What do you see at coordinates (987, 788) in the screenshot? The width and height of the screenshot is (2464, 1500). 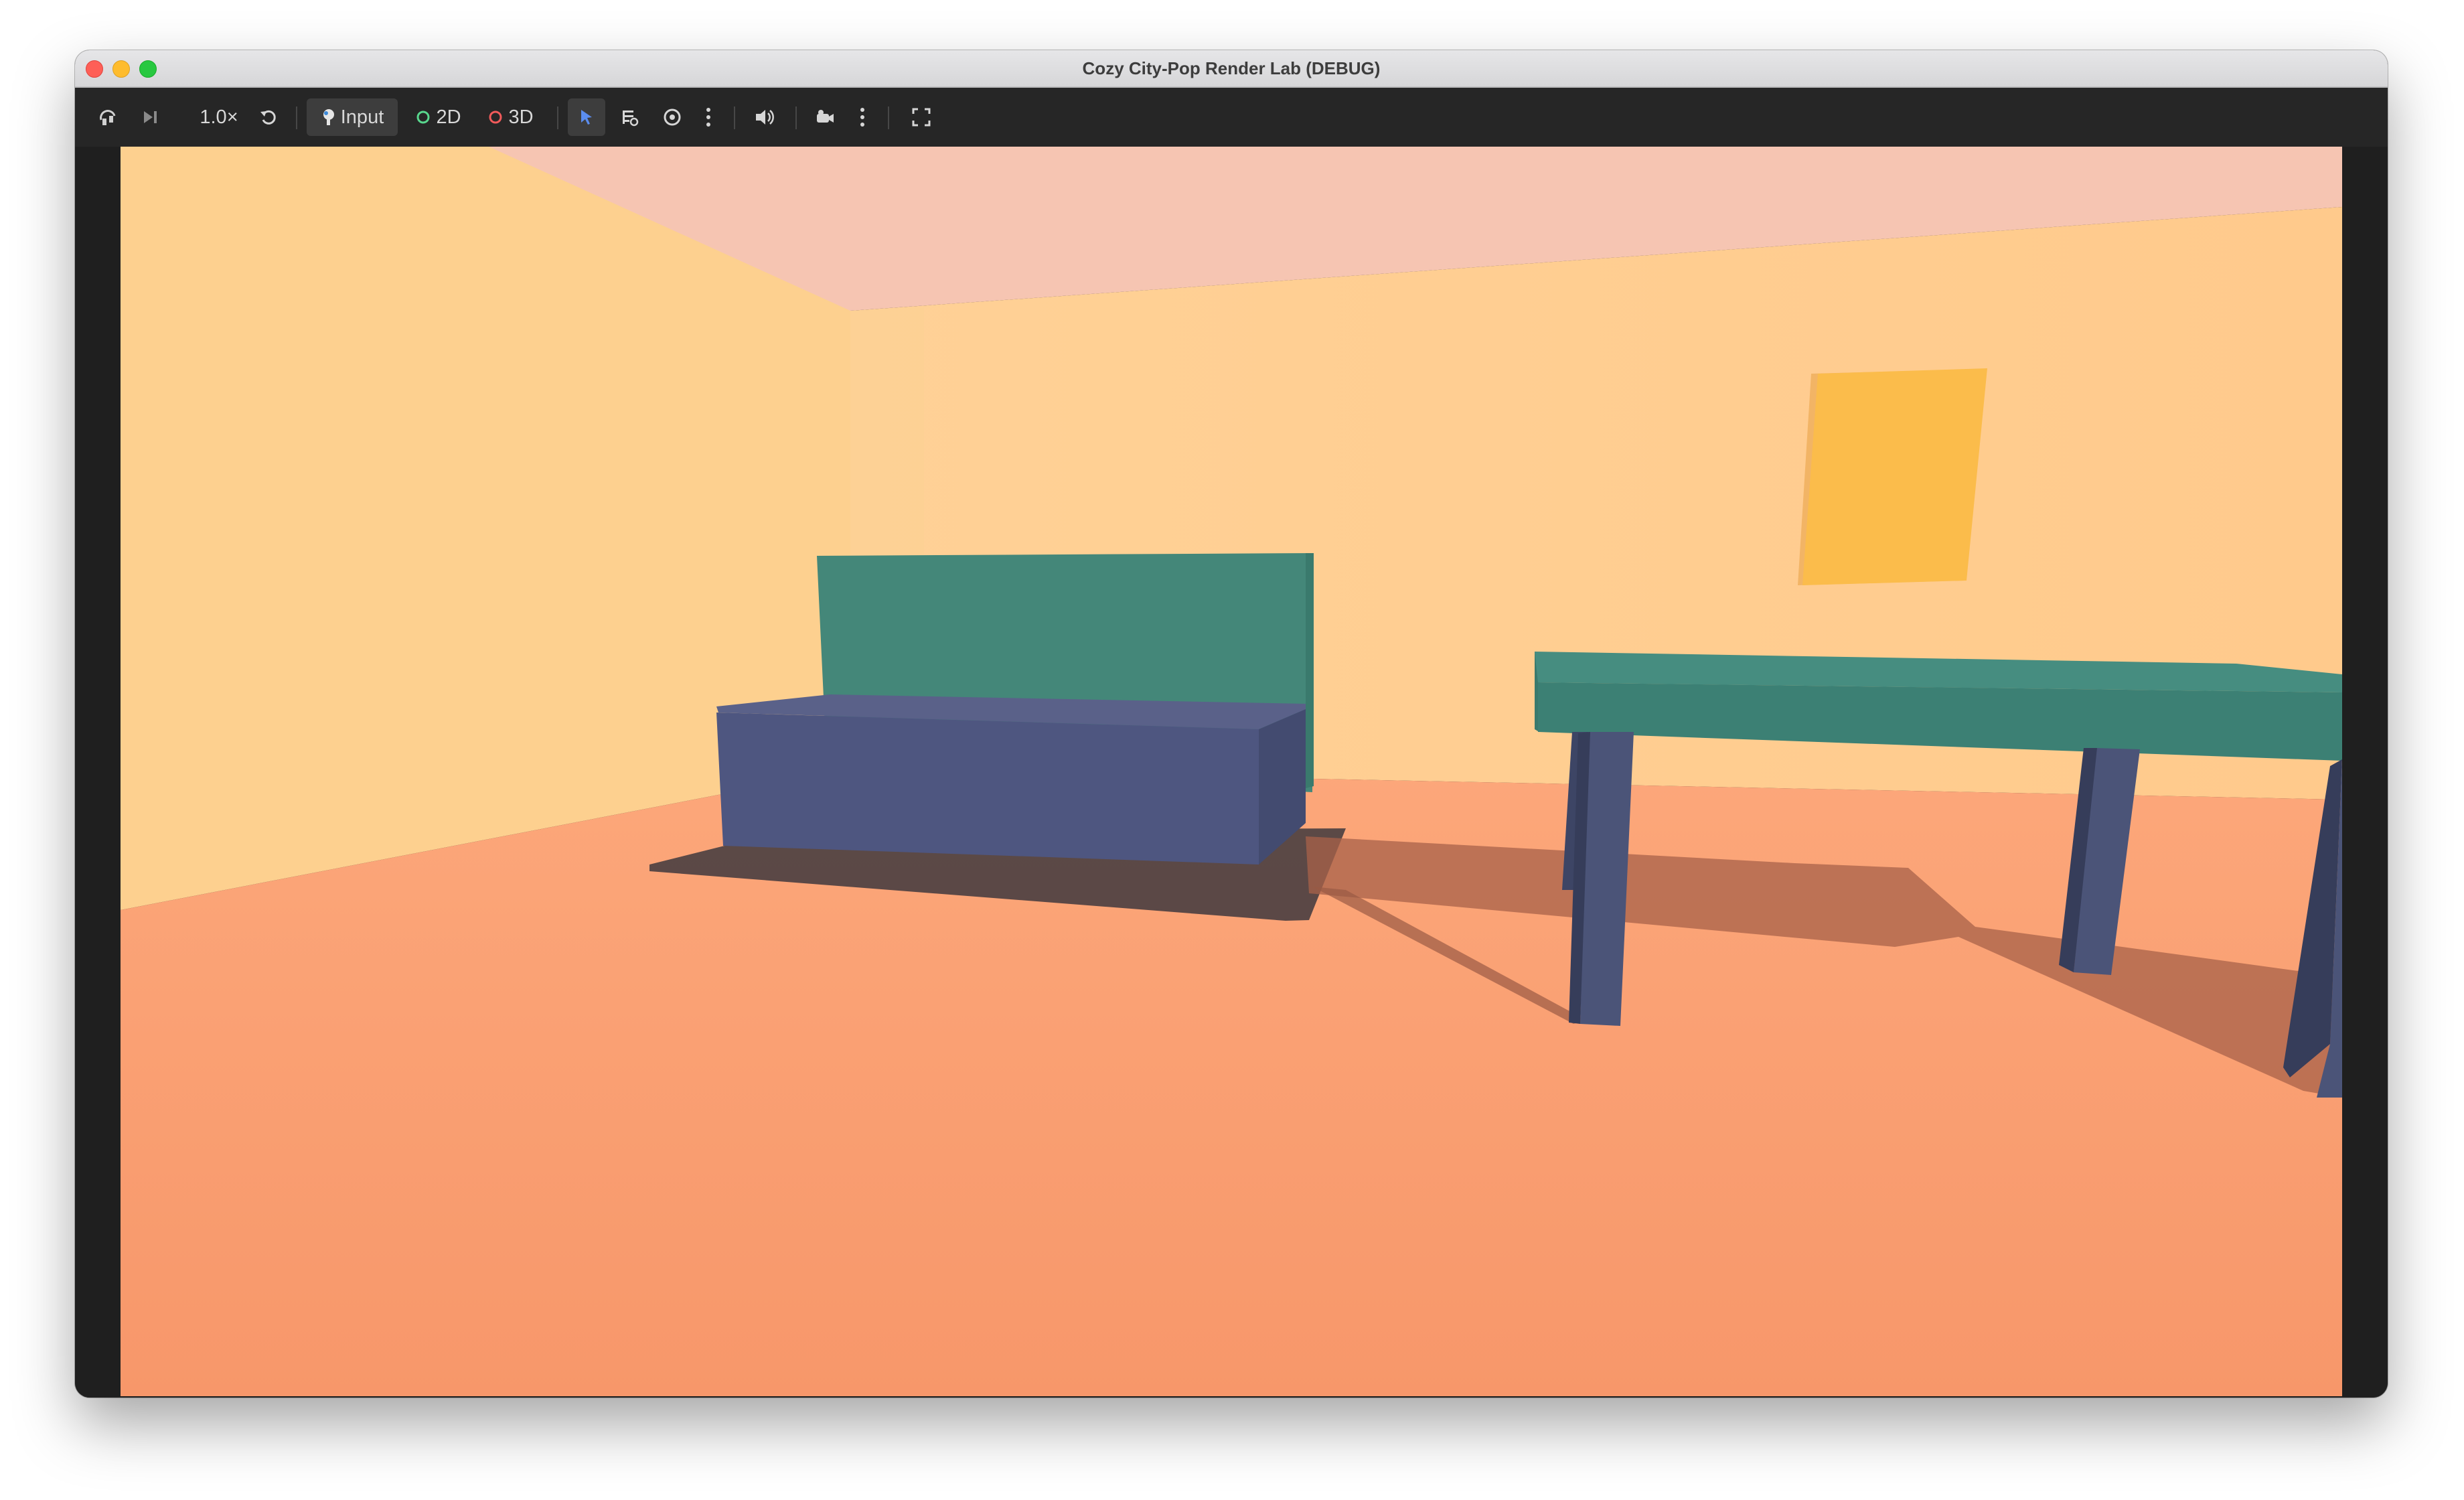 I see `sofa-seat-front` at bounding box center [987, 788].